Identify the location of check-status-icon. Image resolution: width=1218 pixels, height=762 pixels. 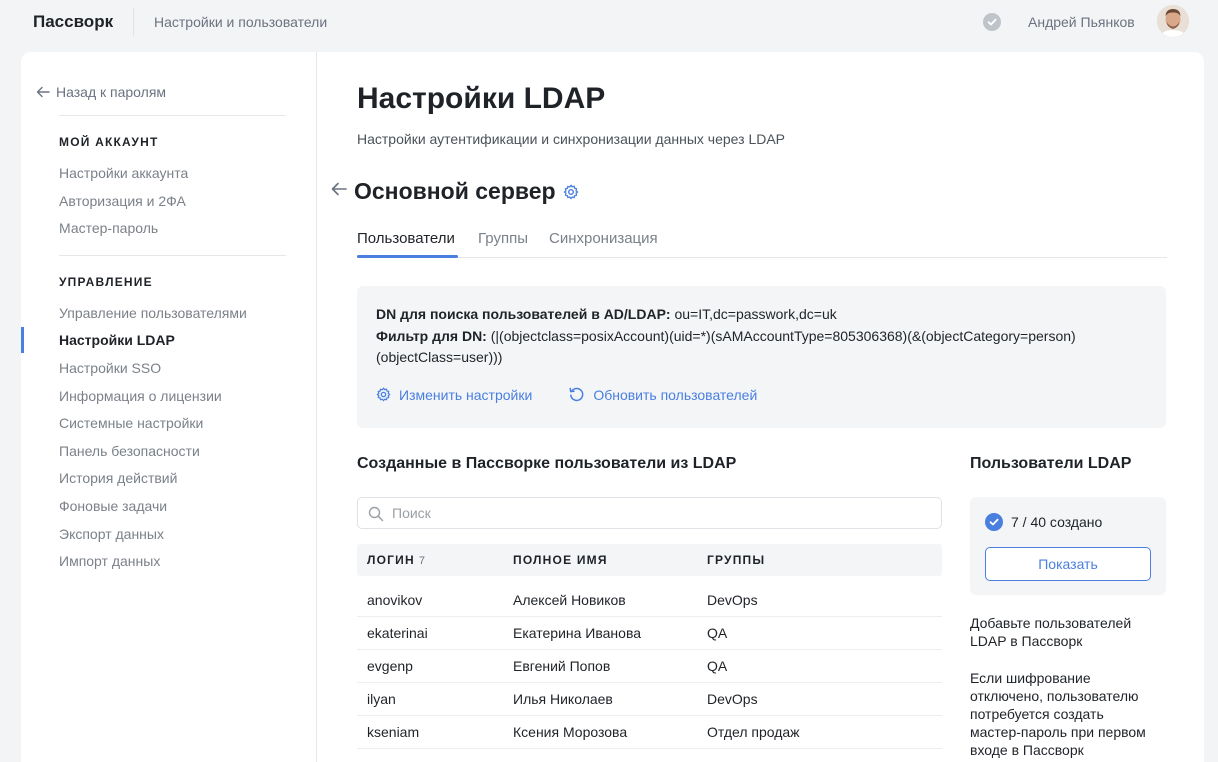
(992, 22).